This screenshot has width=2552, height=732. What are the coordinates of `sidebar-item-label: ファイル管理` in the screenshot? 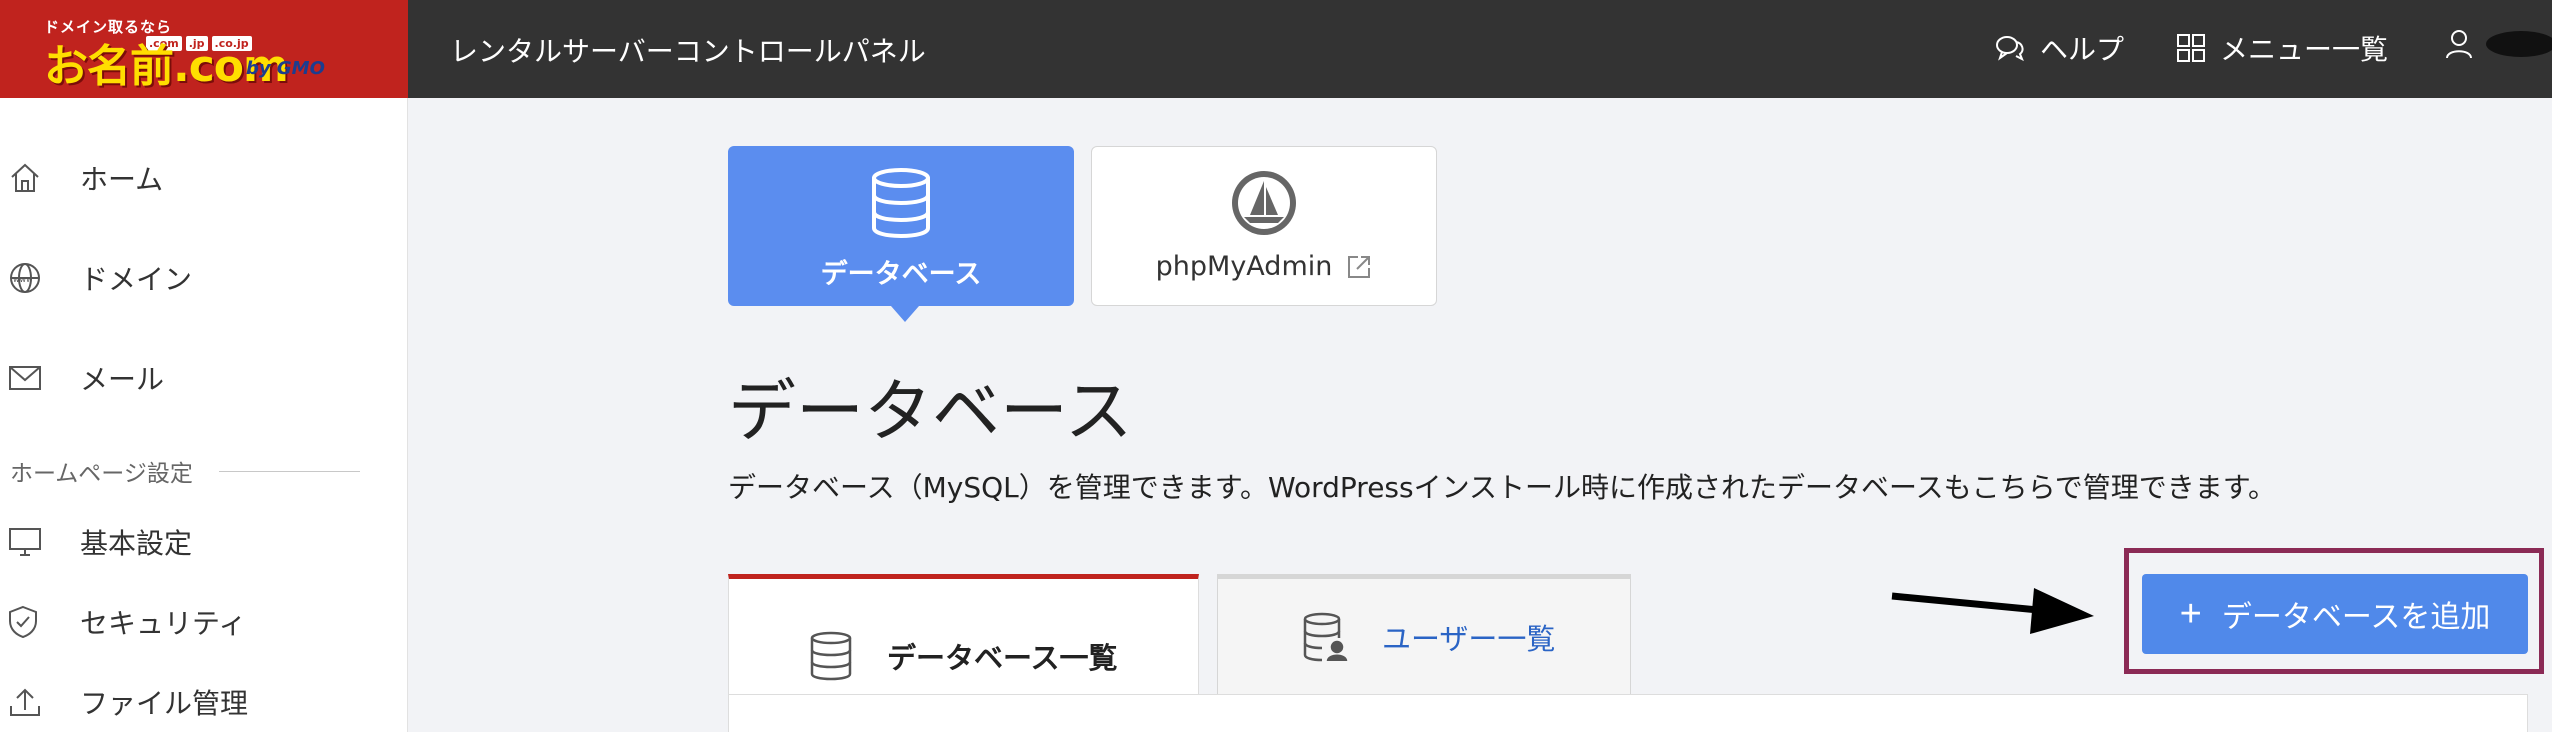 It's located at (164, 703).